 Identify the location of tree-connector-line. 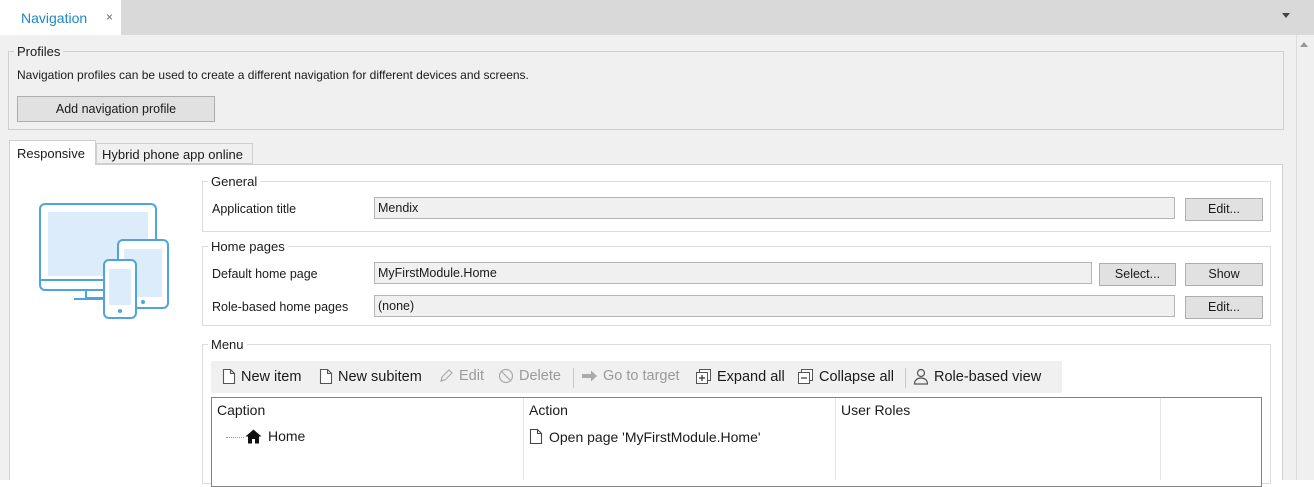
(235, 437).